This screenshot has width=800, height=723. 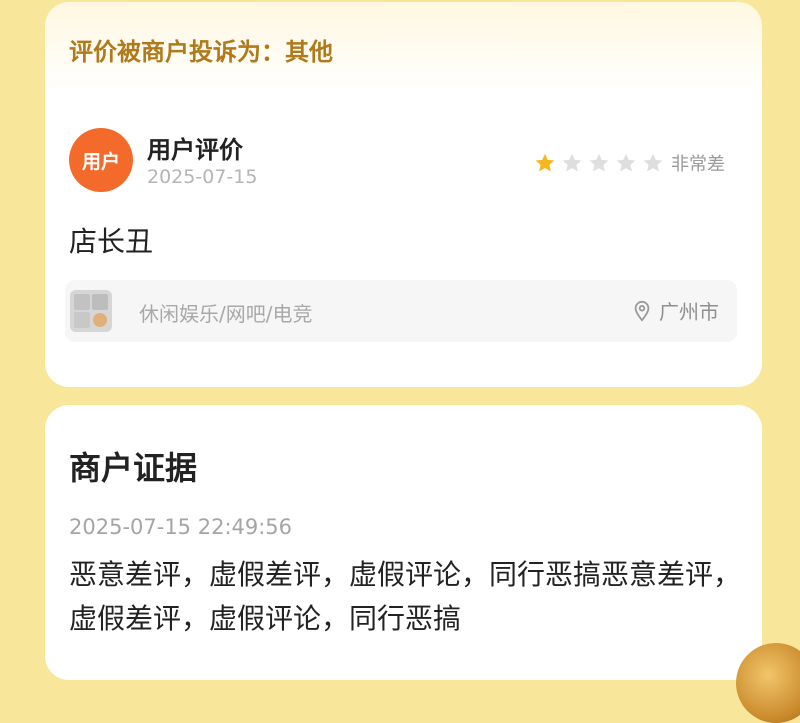 What do you see at coordinates (226, 314) in the screenshot?
I see `store-category: 休闲娱乐/网吧/电竞` at bounding box center [226, 314].